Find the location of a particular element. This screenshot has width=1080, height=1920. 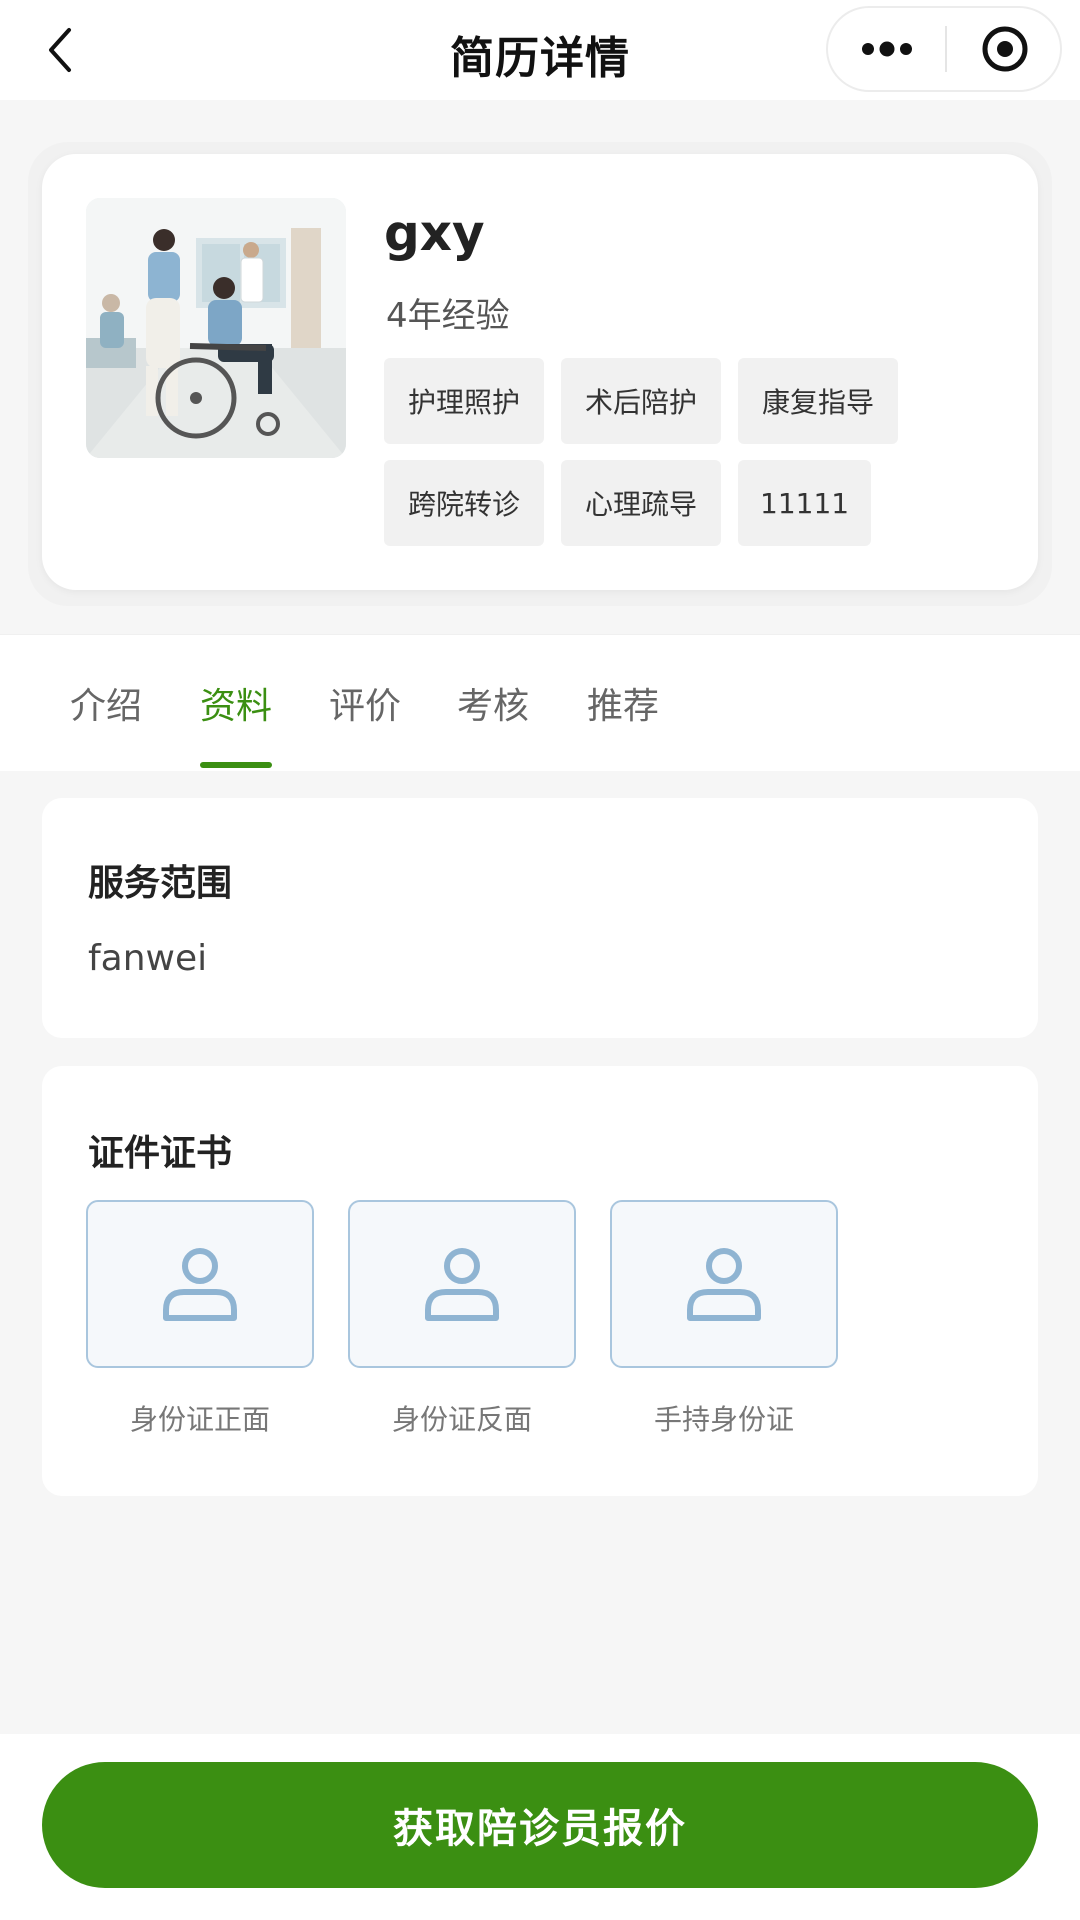

avatar is located at coordinates (216, 328).